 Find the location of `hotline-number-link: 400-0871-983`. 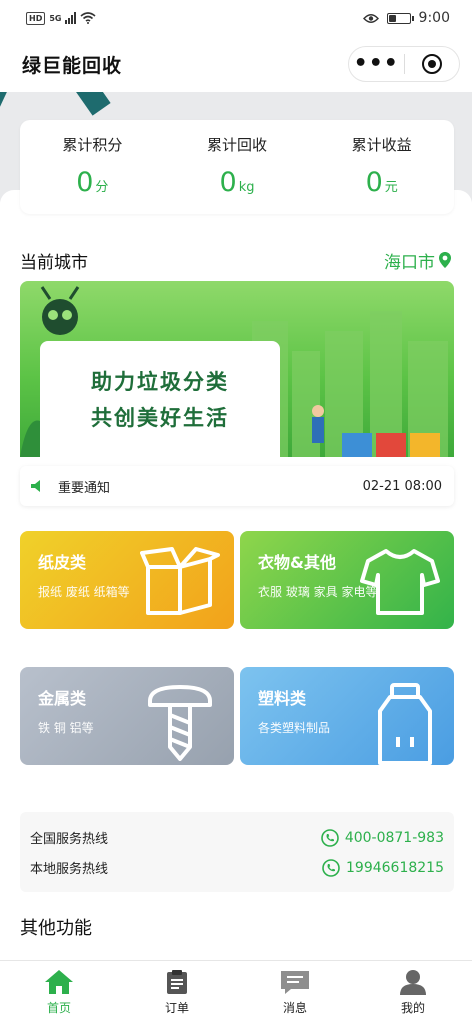

hotline-number-link: 400-0871-983 is located at coordinates (382, 837).